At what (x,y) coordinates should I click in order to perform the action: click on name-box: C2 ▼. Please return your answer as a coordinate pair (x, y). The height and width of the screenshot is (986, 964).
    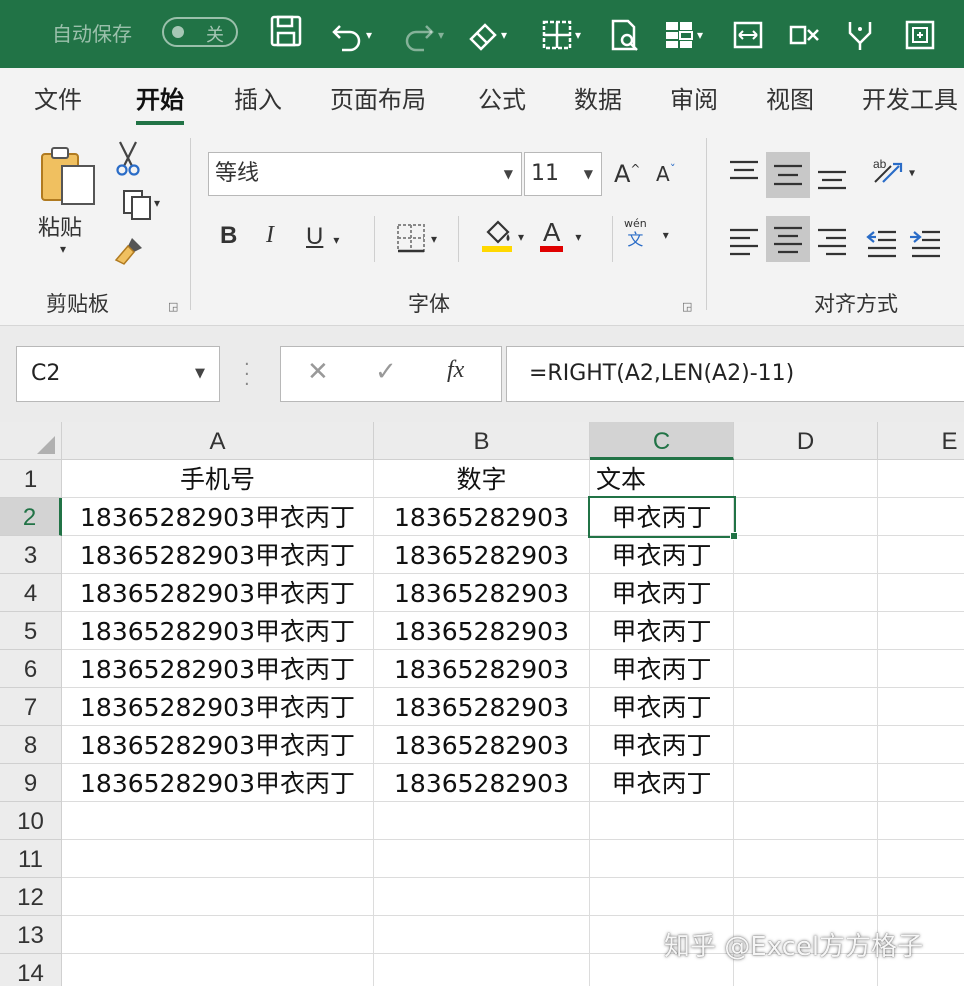
    Looking at the image, I should click on (118, 374).